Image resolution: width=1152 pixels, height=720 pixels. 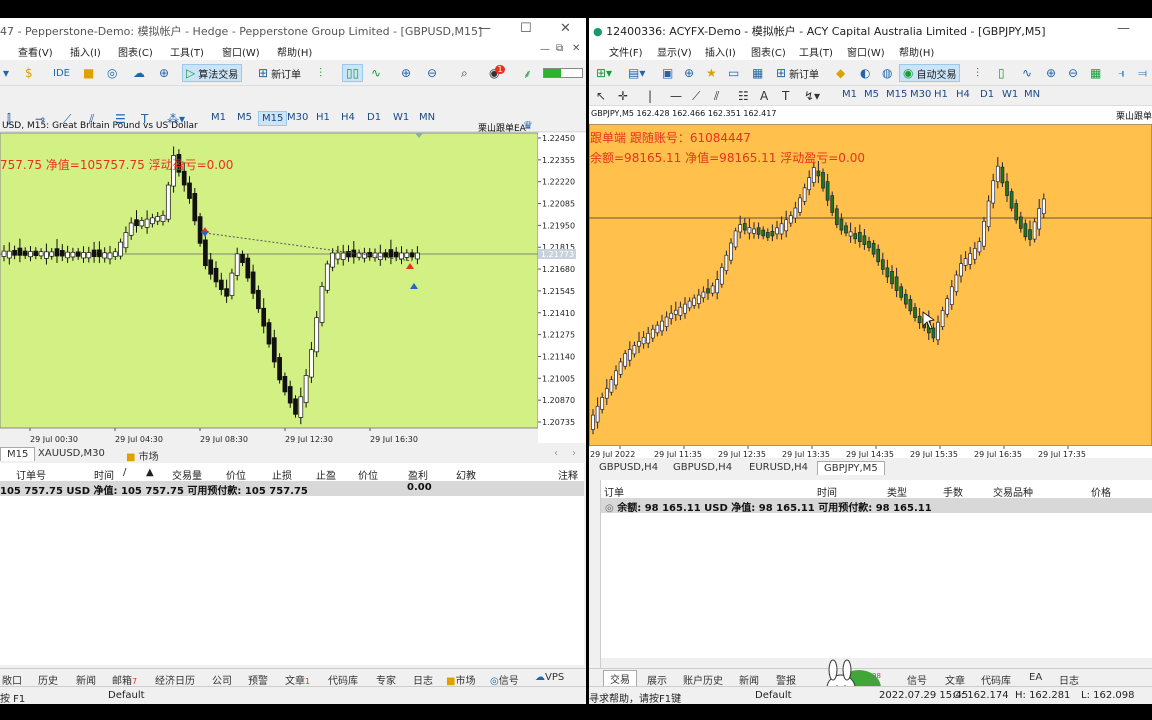 What do you see at coordinates (139, 73) in the screenshot?
I see `cloud-icon: ☁` at bounding box center [139, 73].